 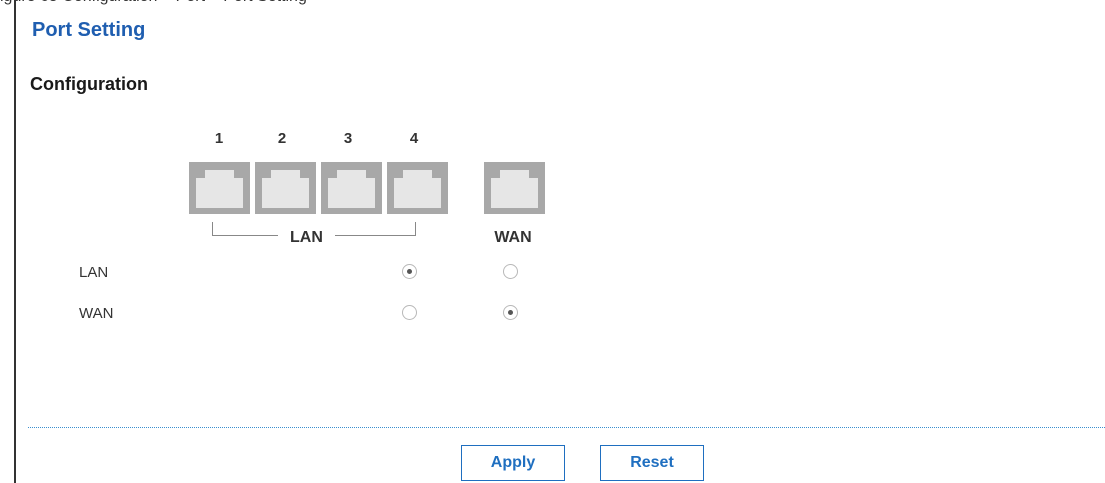 I want to click on port-number-4: 4, so click(x=414, y=138).